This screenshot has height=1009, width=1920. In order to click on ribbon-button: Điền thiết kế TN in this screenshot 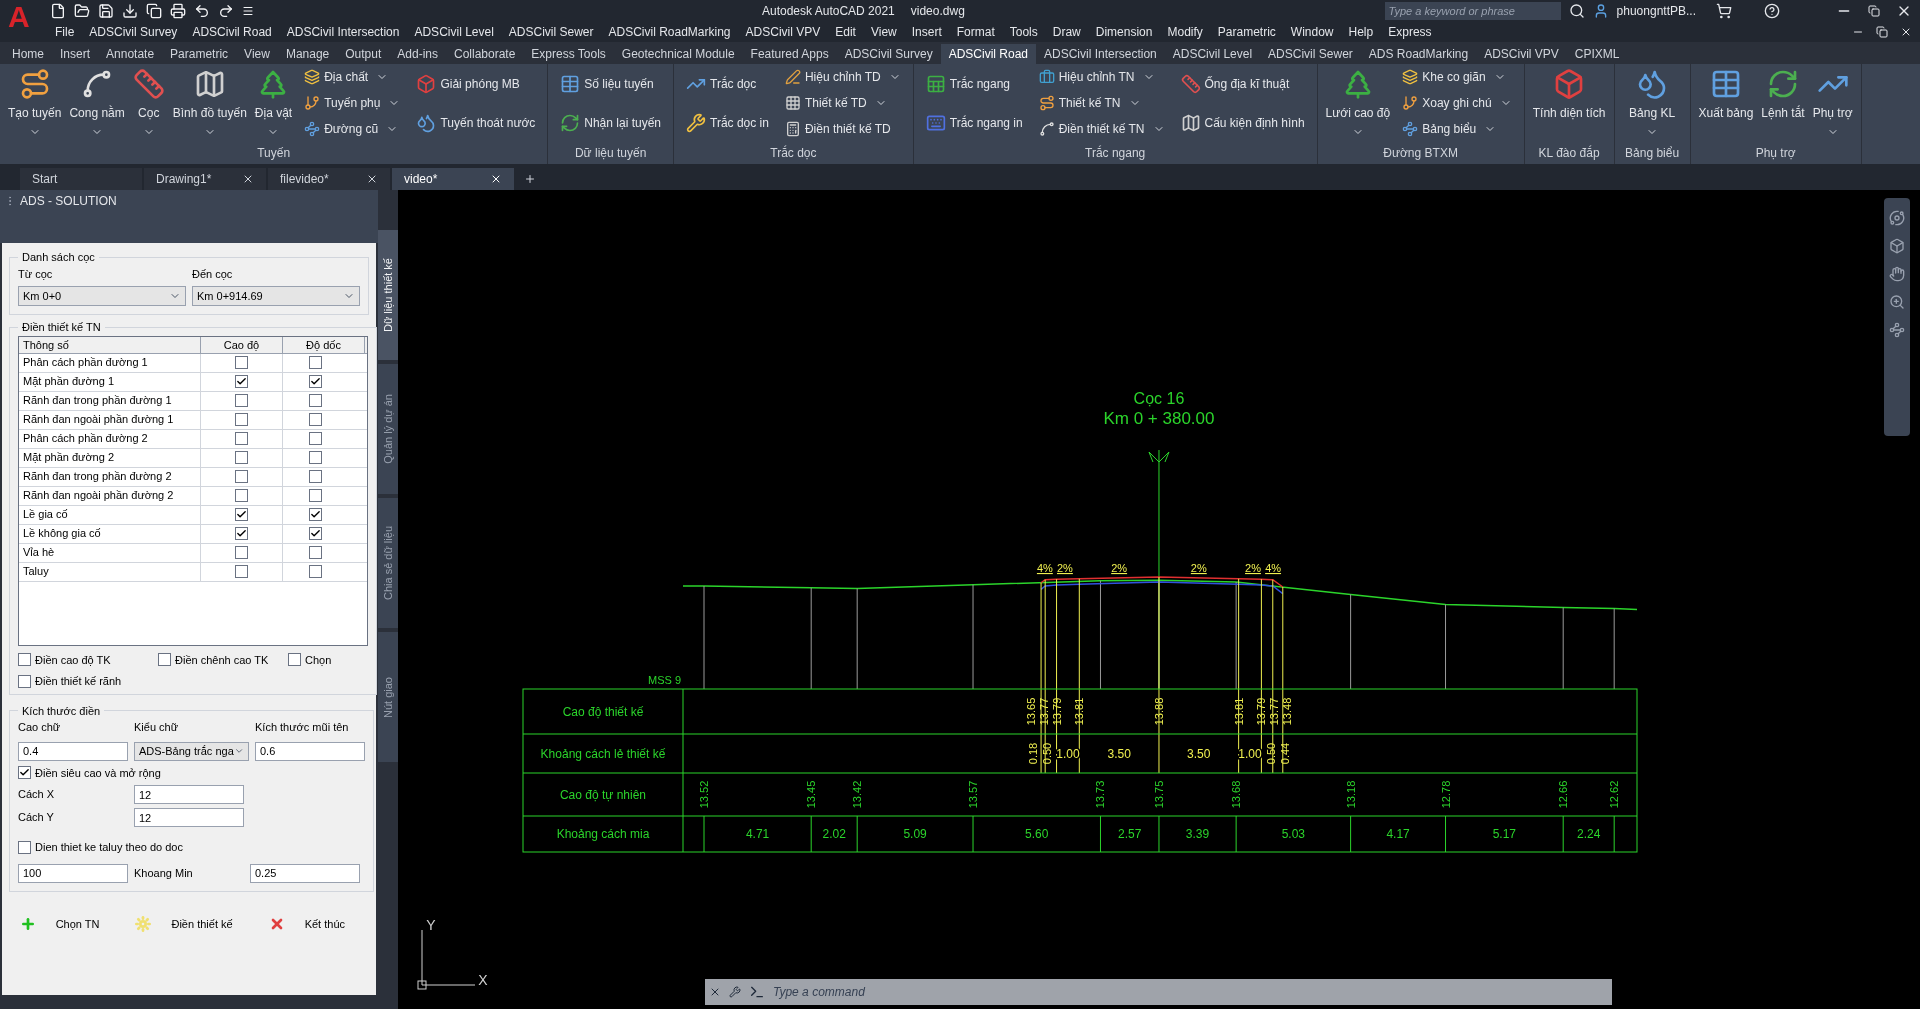, I will do `click(1101, 129)`.